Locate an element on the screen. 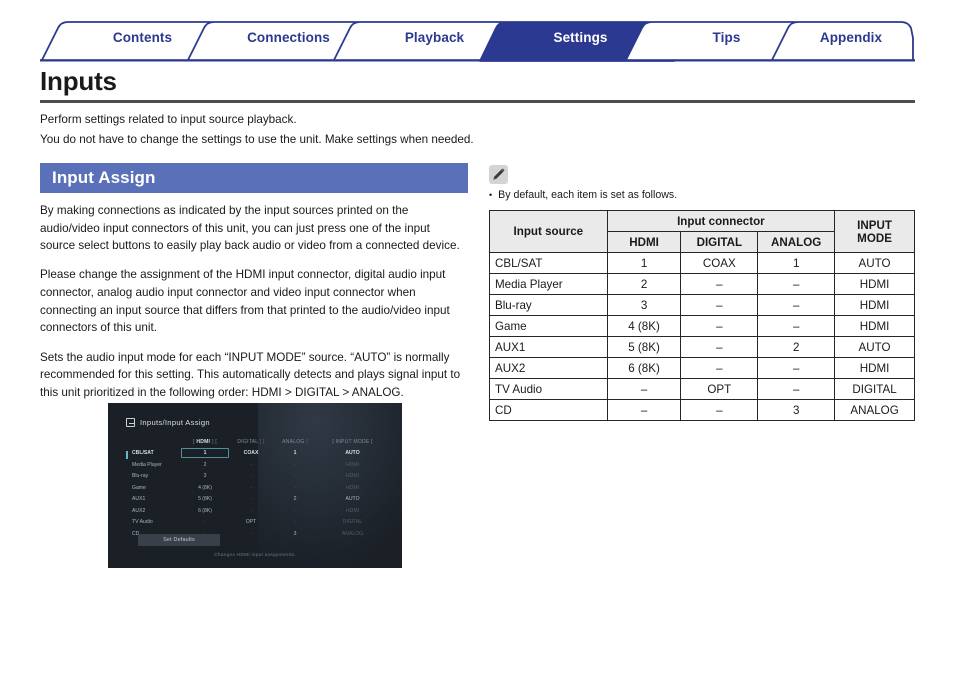  table-header-row-1: Input source Input connector INPUT MODE is located at coordinates (702, 231).